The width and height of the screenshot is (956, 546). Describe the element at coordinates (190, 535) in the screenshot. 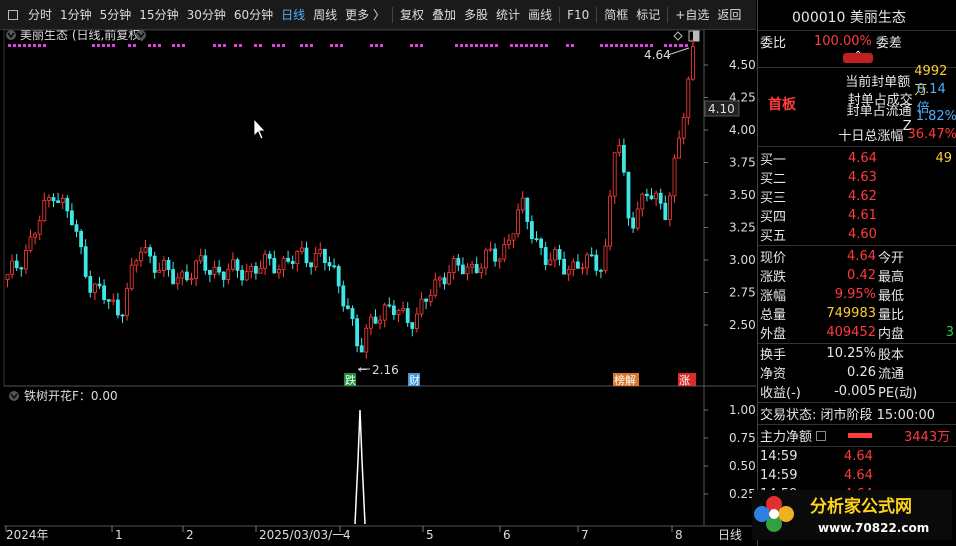

I see `time-tick: 2` at that location.